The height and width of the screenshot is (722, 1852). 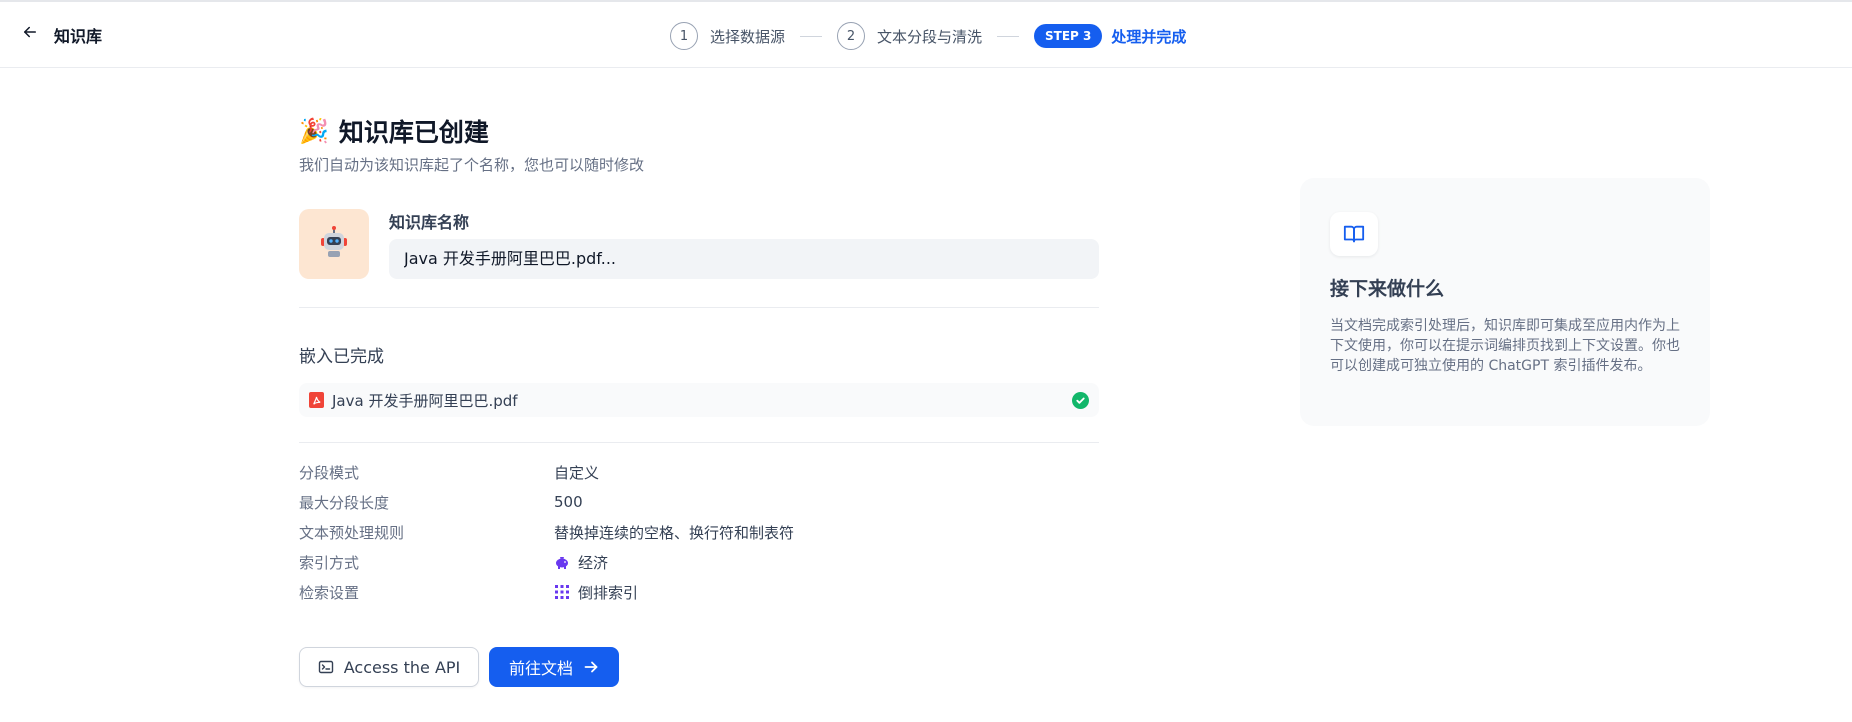 I want to click on meta-value: 自定义, so click(x=577, y=472).